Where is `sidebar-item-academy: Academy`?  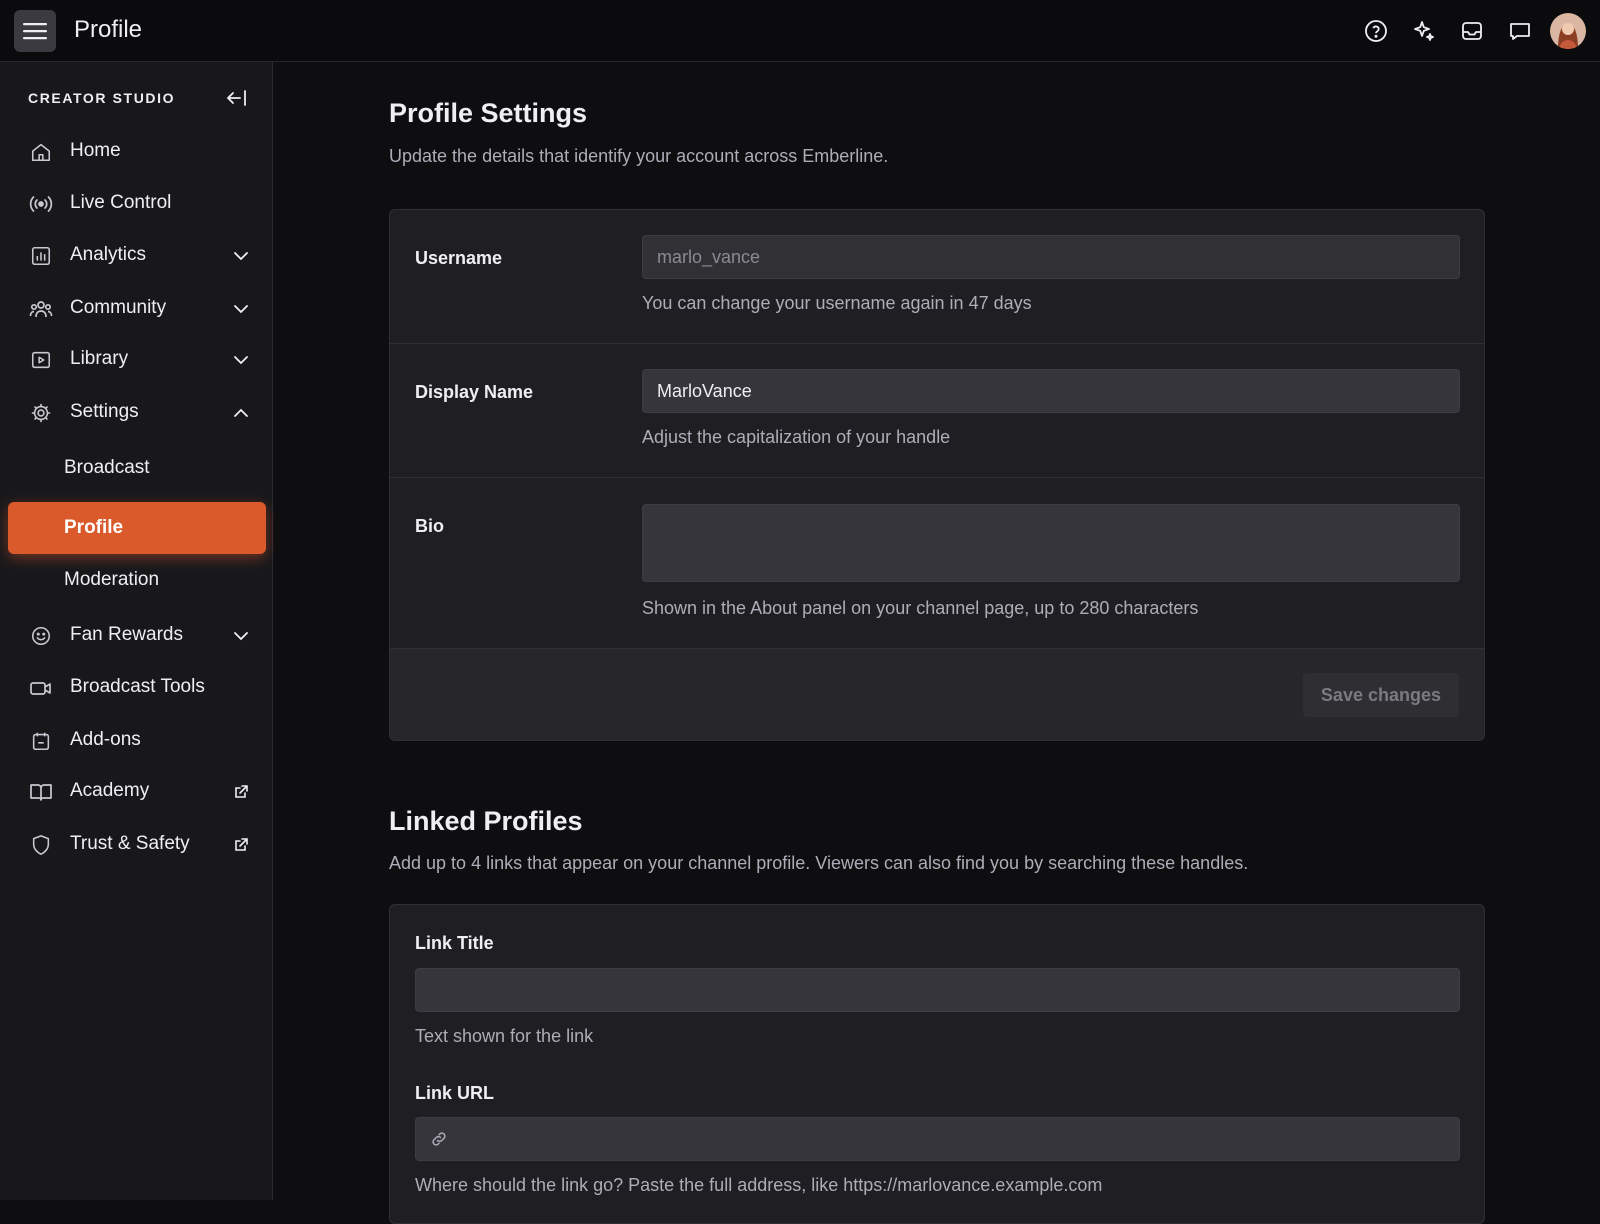 sidebar-item-academy: Academy is located at coordinates (136, 791).